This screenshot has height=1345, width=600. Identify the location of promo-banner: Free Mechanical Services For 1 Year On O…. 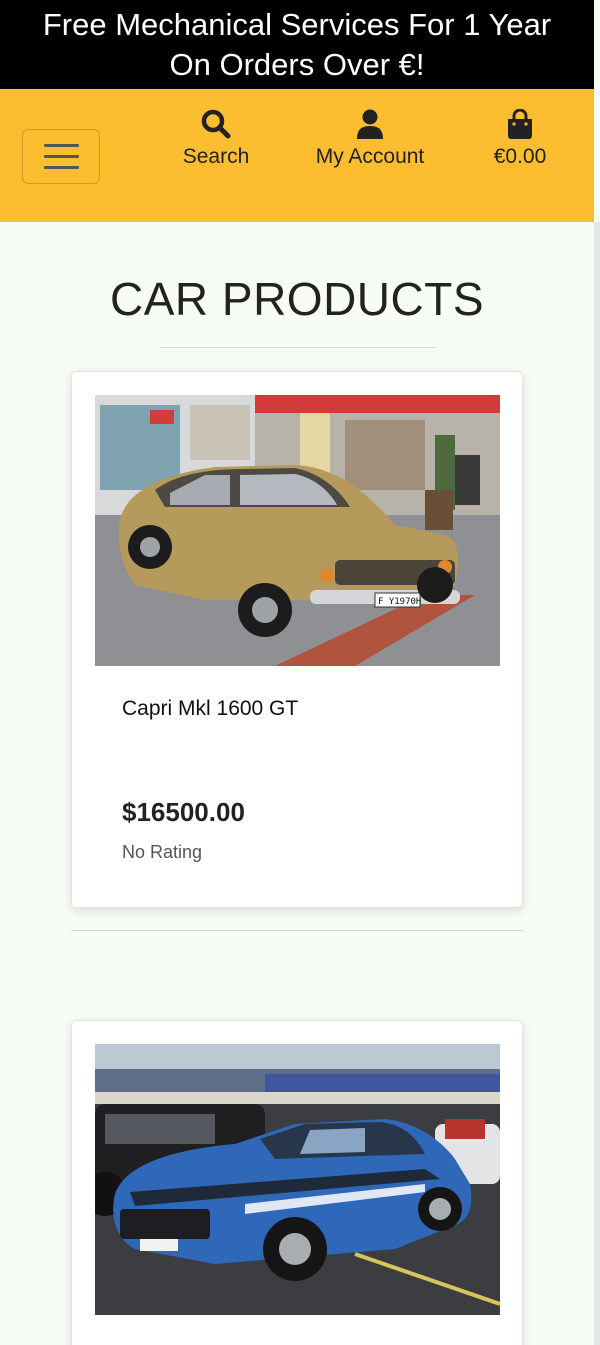
(297, 44).